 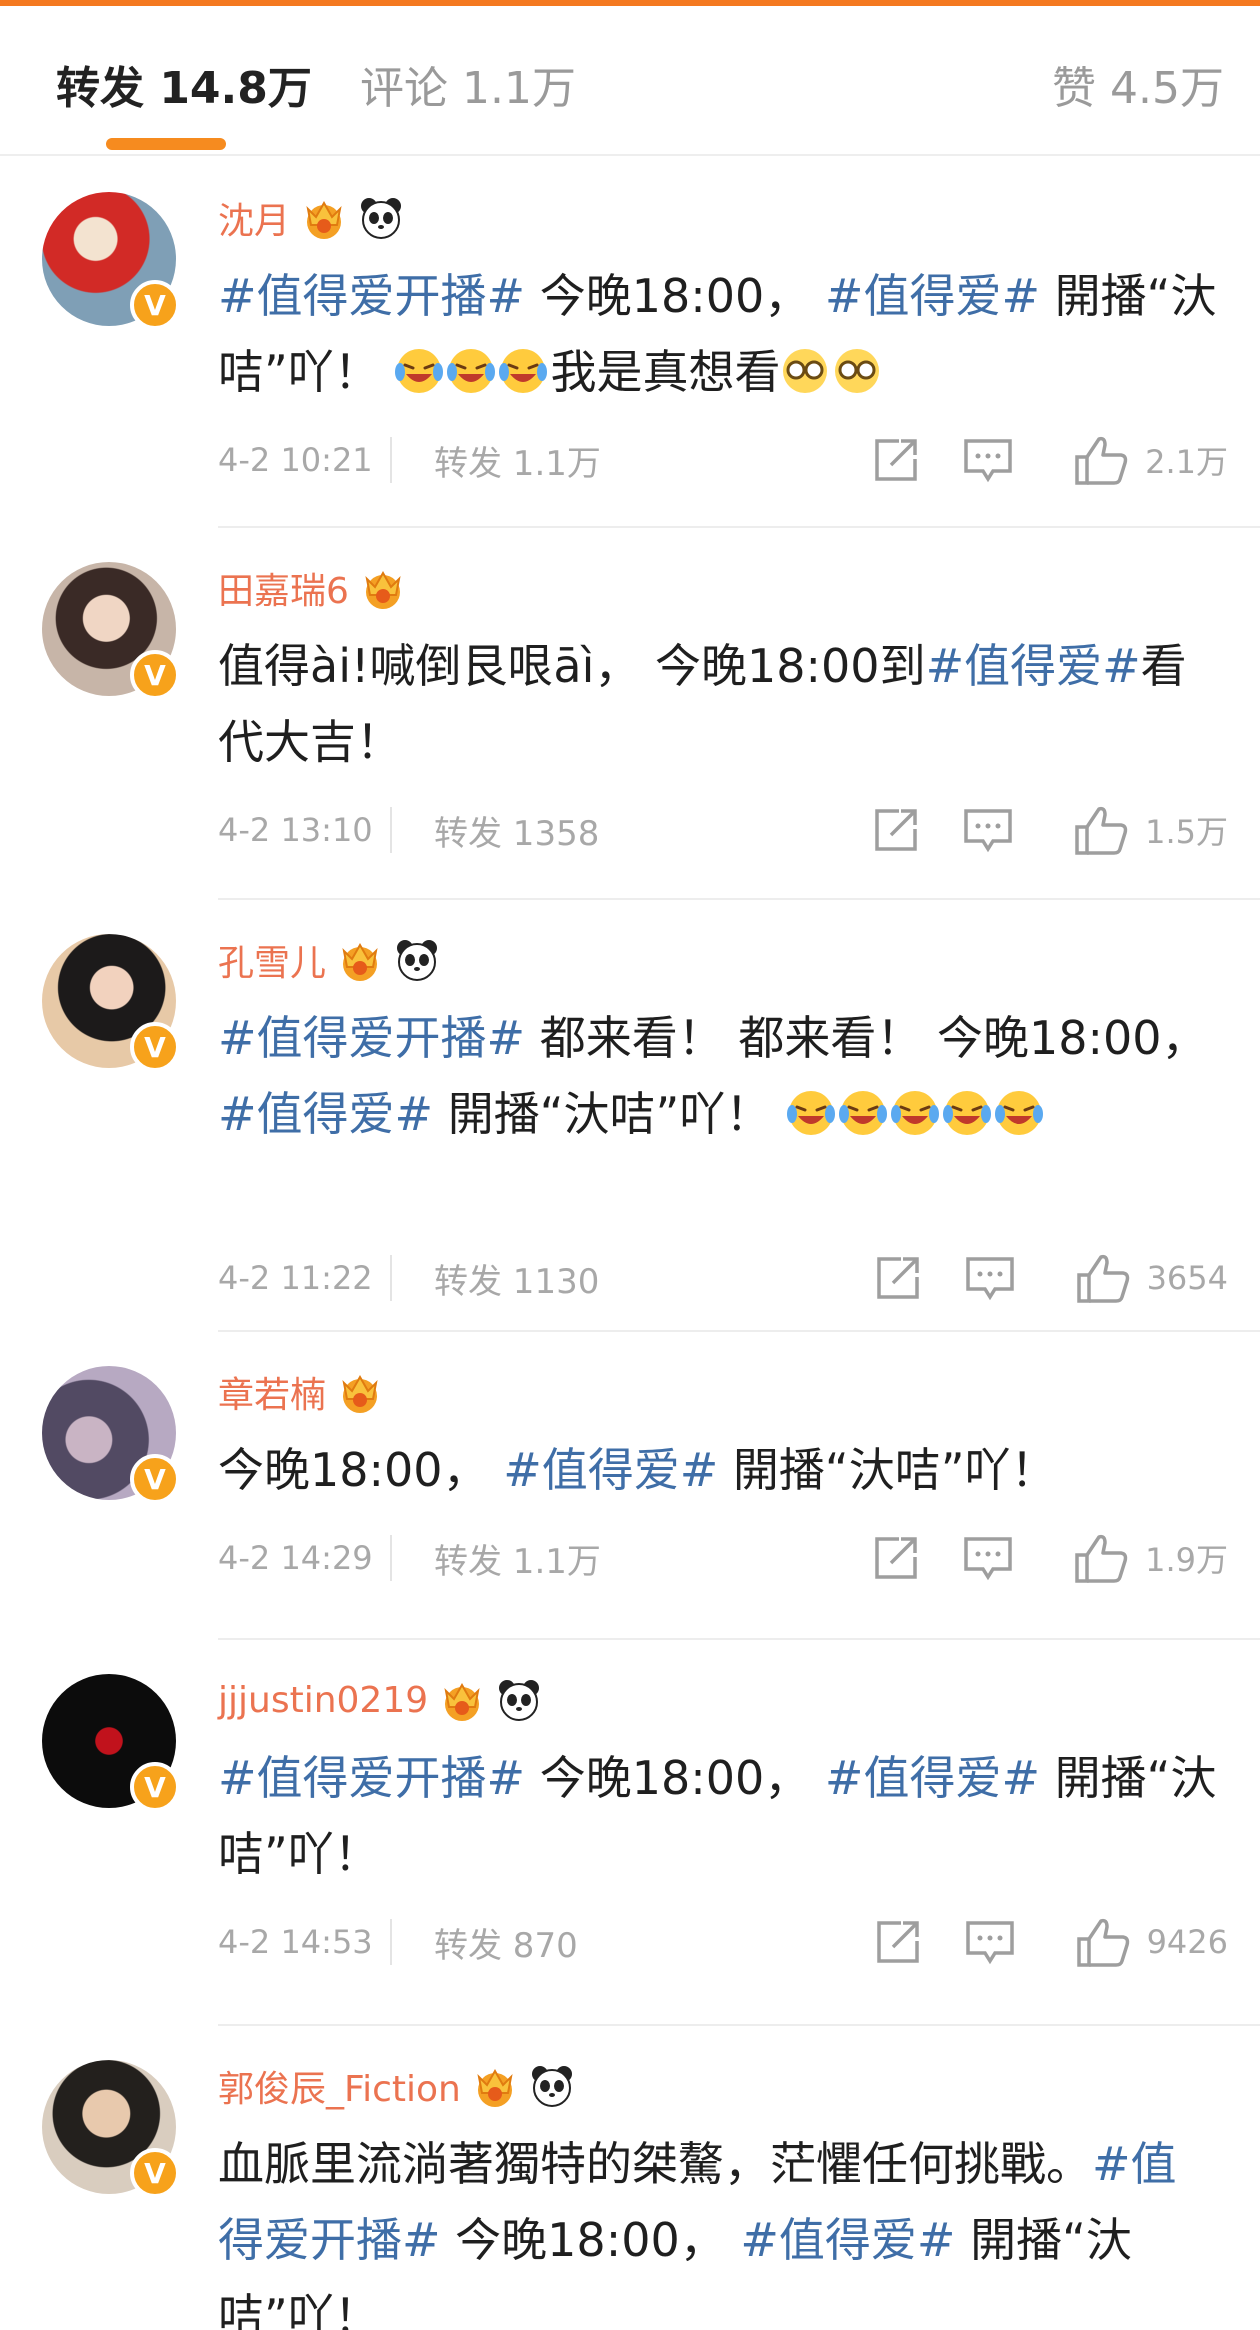 I want to click on tab-repost: 转发 14.8万, so click(x=184, y=84).